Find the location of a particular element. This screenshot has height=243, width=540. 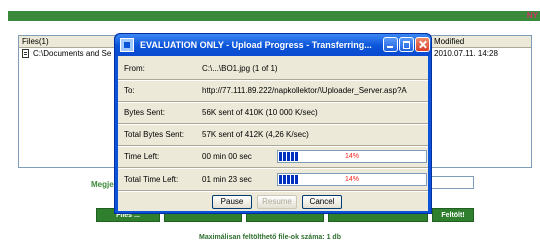

total-time-percent: 14% is located at coordinates (351, 179).